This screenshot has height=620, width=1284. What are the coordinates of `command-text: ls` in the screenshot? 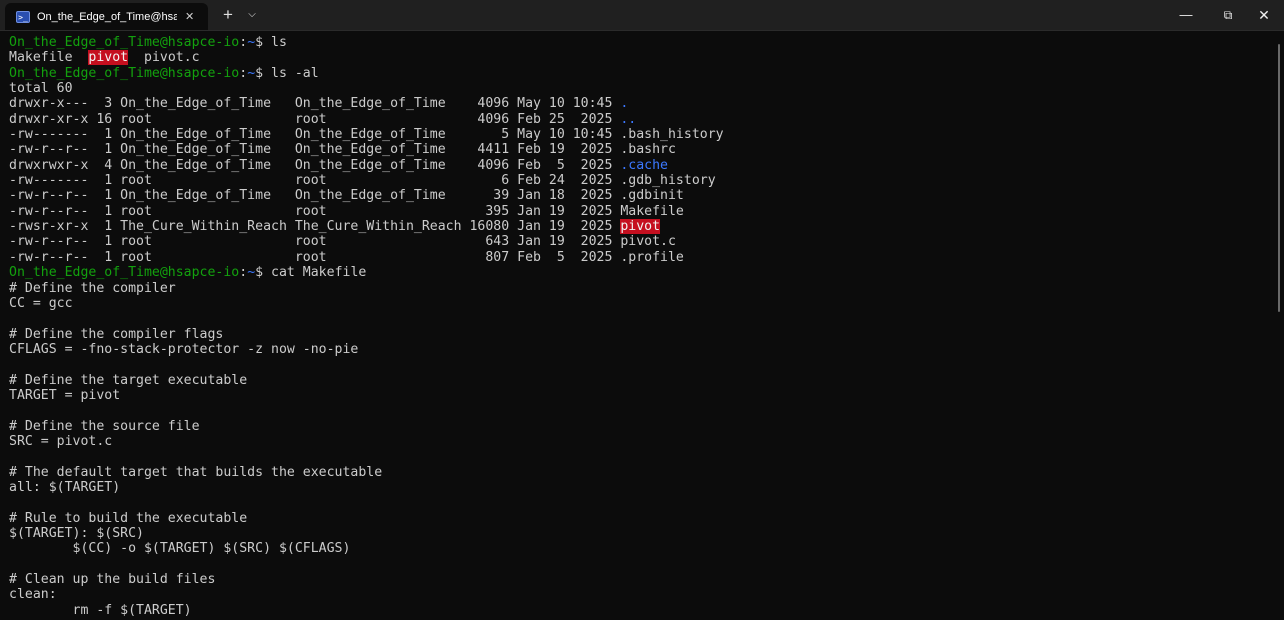 It's located at (279, 42).